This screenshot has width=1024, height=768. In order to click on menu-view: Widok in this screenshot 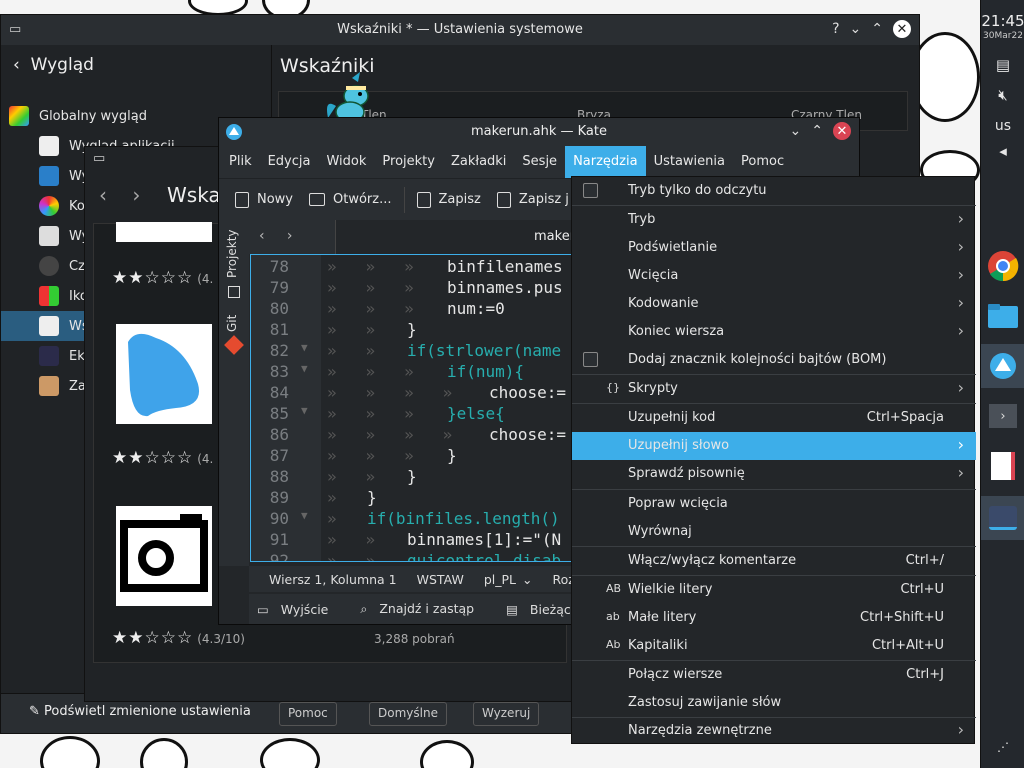, I will do `click(346, 162)`.